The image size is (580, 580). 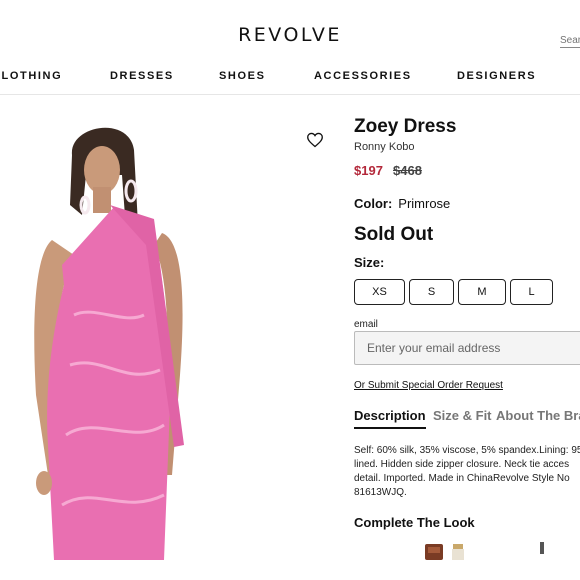 What do you see at coordinates (431, 292) in the screenshot?
I see `size-button-s: S` at bounding box center [431, 292].